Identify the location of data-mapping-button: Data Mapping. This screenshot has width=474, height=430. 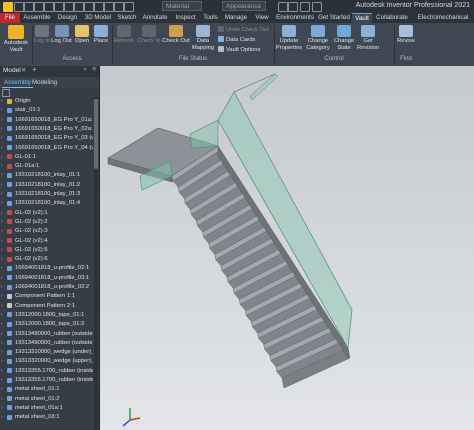
(203, 38).